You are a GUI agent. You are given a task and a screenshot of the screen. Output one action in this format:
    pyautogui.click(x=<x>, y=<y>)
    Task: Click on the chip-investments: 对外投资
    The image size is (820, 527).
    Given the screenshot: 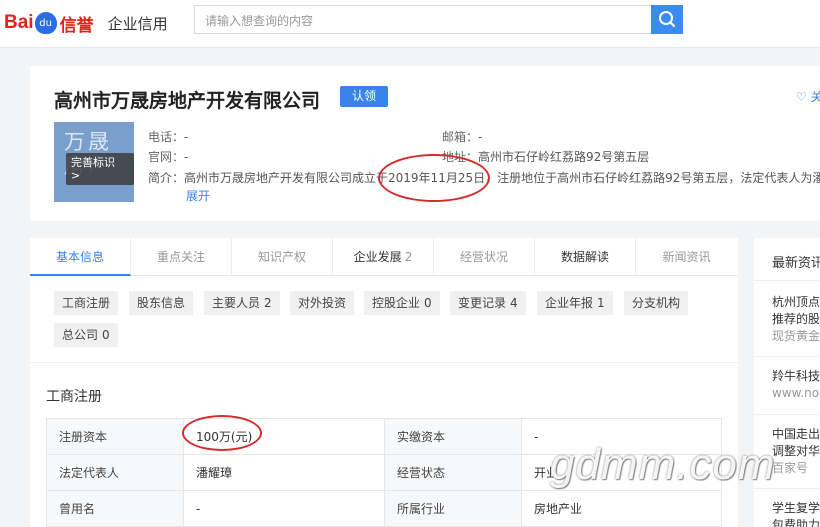 What is the action you would take?
    pyautogui.click(x=322, y=303)
    